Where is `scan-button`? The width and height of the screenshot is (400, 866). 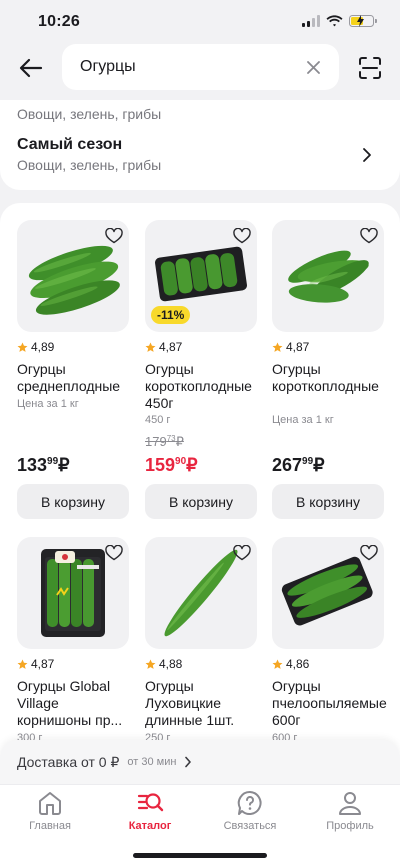 scan-button is located at coordinates (370, 68).